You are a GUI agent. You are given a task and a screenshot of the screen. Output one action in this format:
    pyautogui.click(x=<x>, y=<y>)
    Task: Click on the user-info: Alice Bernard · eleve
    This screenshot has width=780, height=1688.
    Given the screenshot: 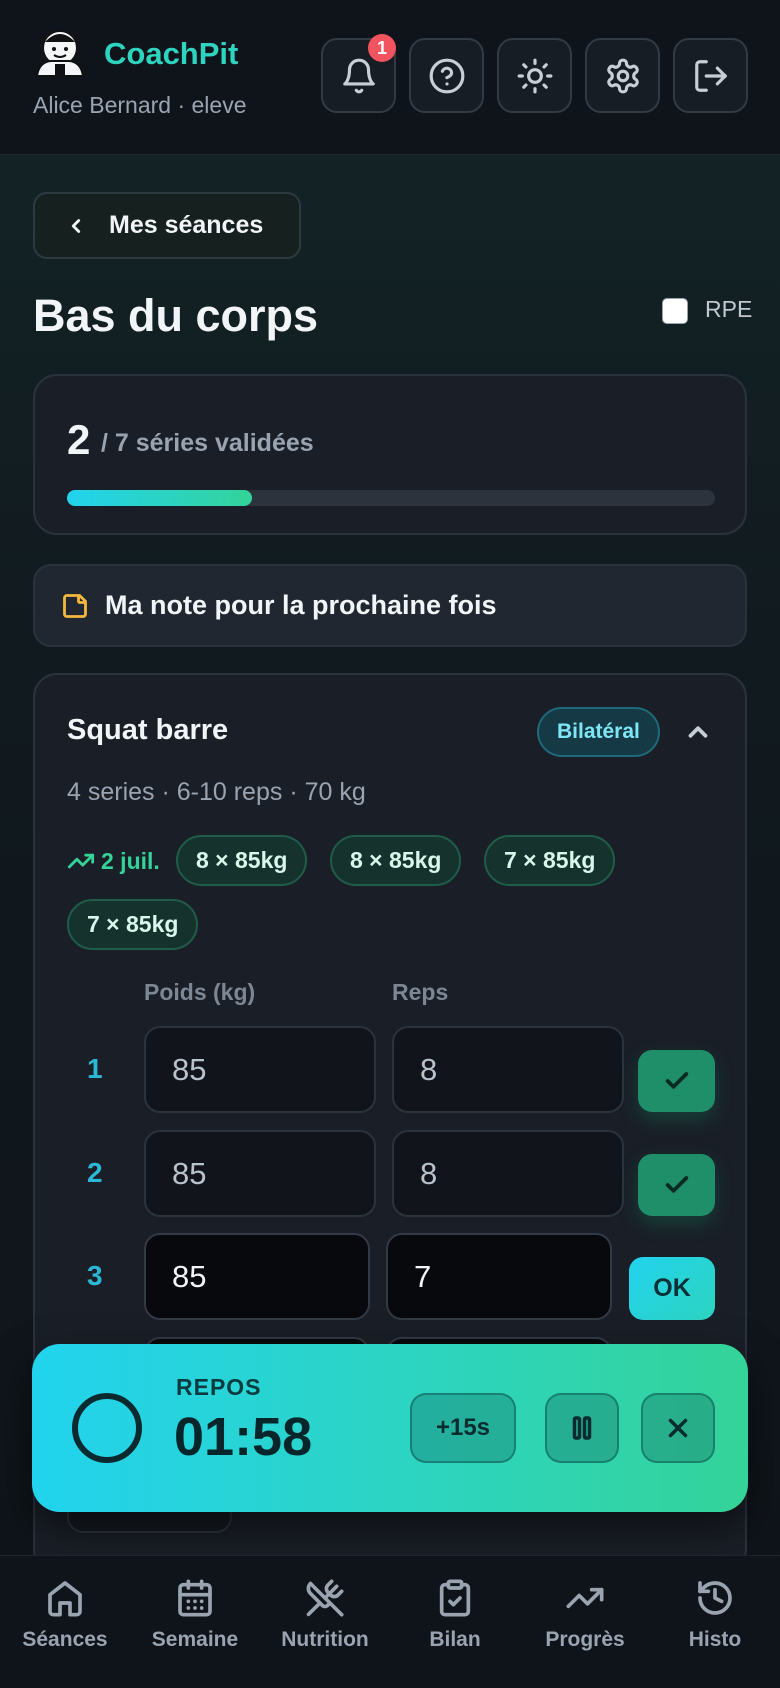 What is the action you would take?
    pyautogui.click(x=140, y=105)
    